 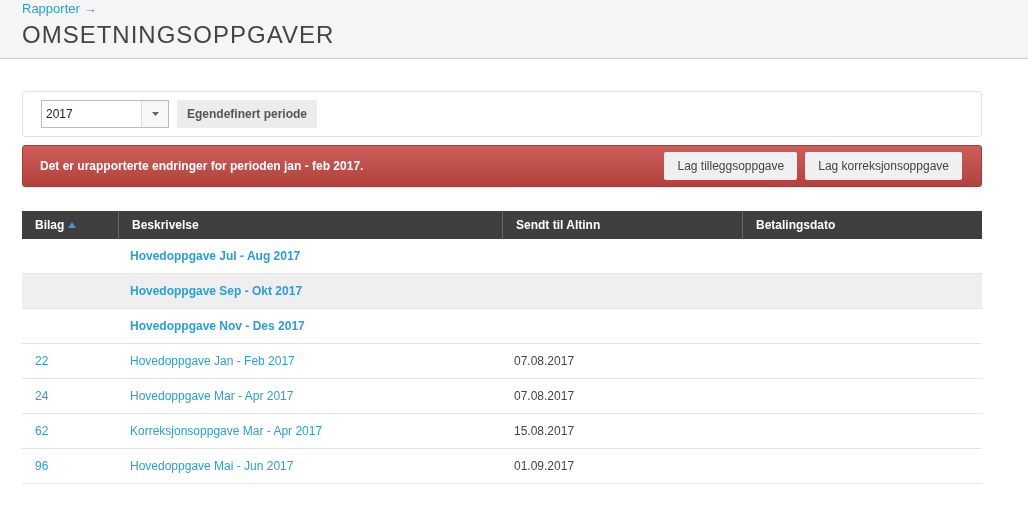 What do you see at coordinates (502, 291) in the screenshot?
I see `table-row: Hovedoppgave Sep - Okt 2017` at bounding box center [502, 291].